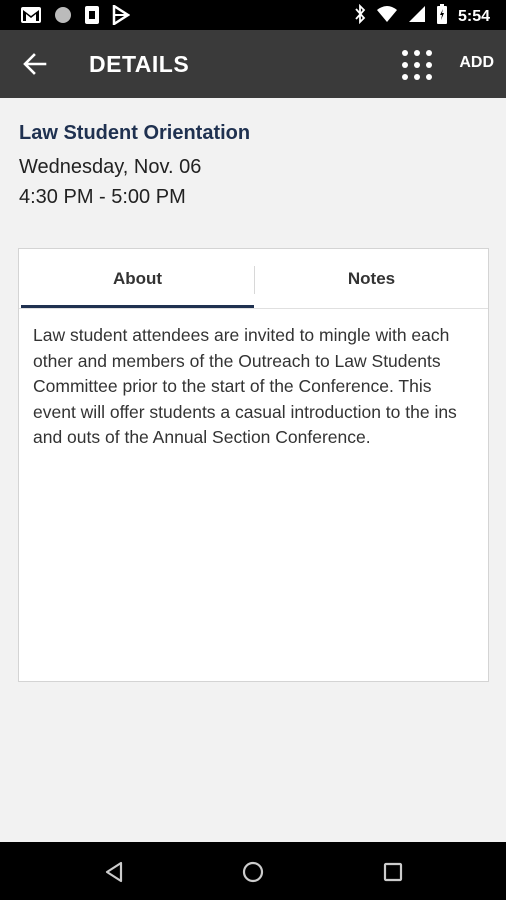  What do you see at coordinates (417, 65) in the screenshot?
I see `grid-menu-button` at bounding box center [417, 65].